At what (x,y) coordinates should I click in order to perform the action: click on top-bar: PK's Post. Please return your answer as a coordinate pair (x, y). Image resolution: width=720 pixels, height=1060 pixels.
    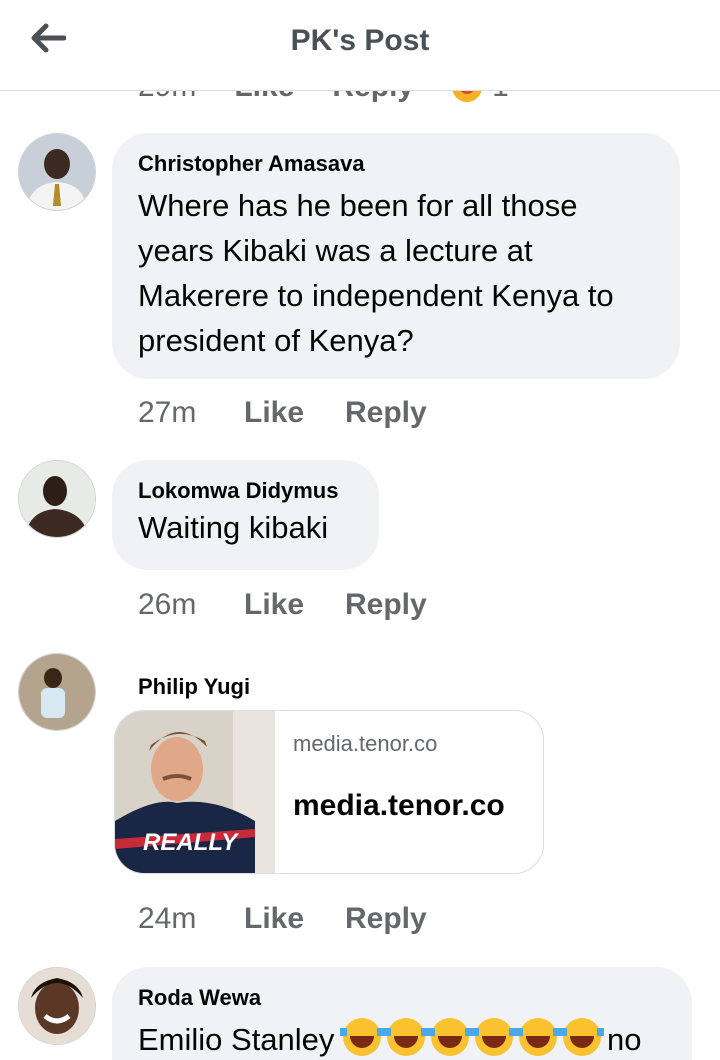
    Looking at the image, I should click on (360, 45).